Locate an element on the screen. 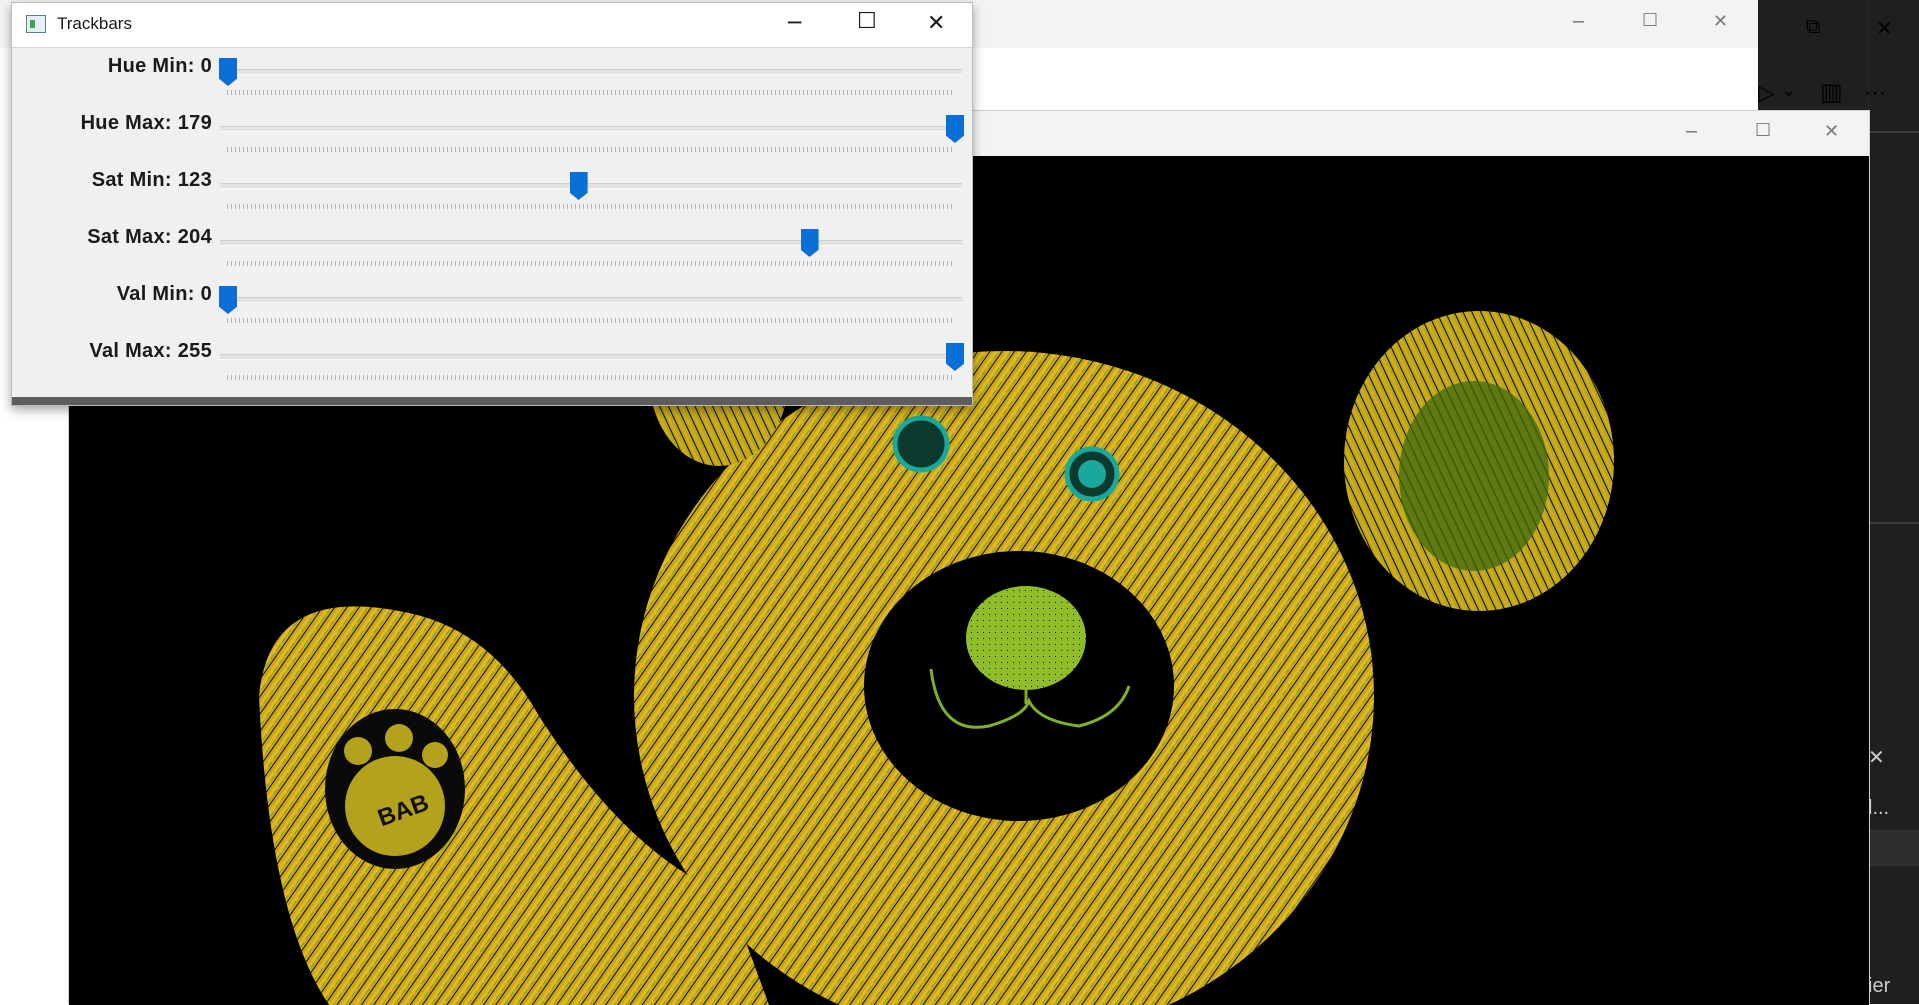 The width and height of the screenshot is (1919, 1005). slider-track-hue-min is located at coordinates (591, 72).